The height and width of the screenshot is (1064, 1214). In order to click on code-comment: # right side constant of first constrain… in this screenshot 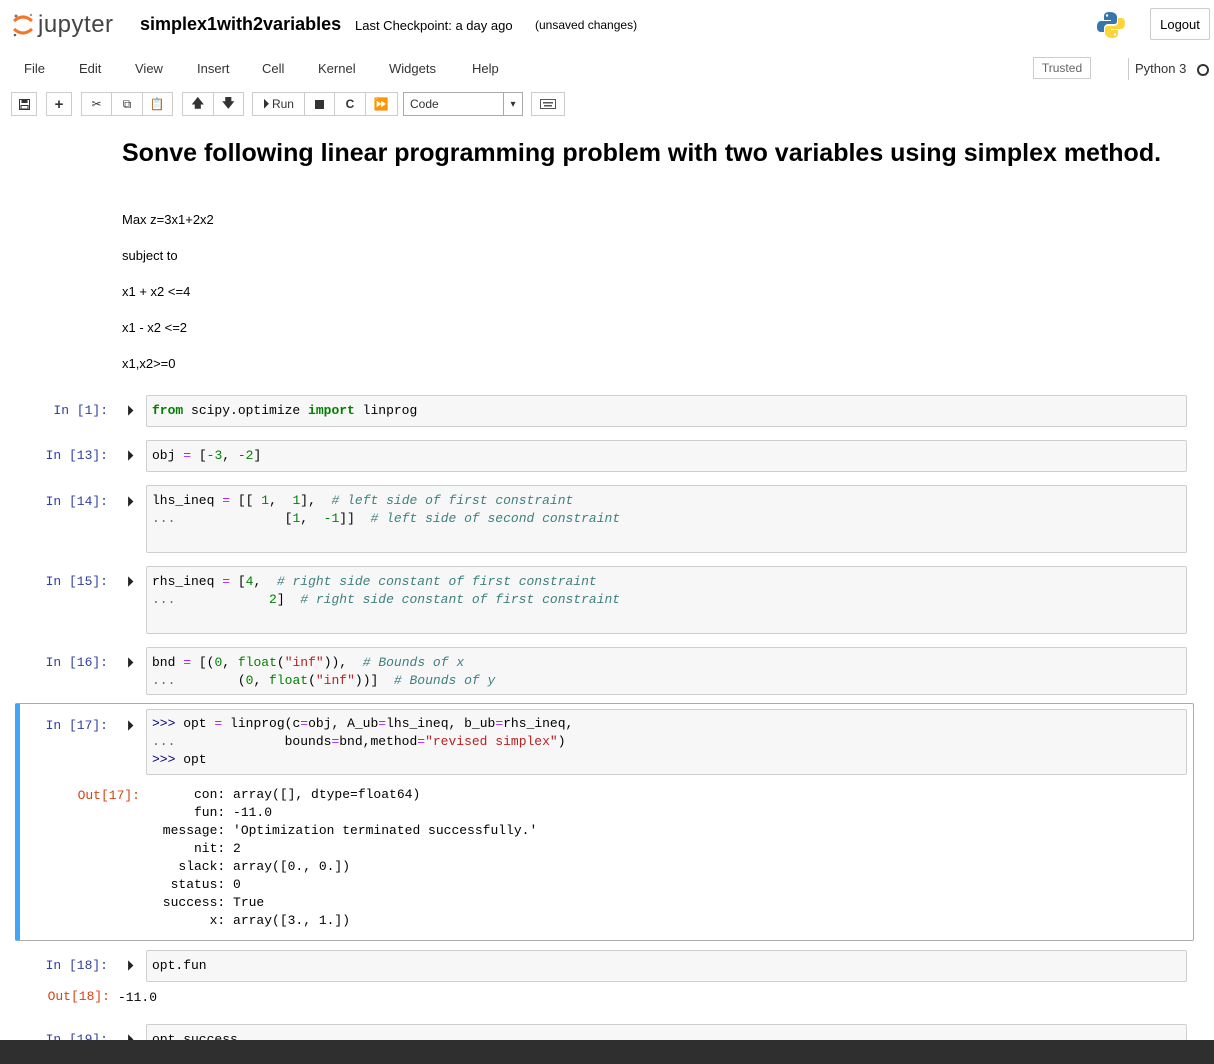, I will do `click(436, 581)`.